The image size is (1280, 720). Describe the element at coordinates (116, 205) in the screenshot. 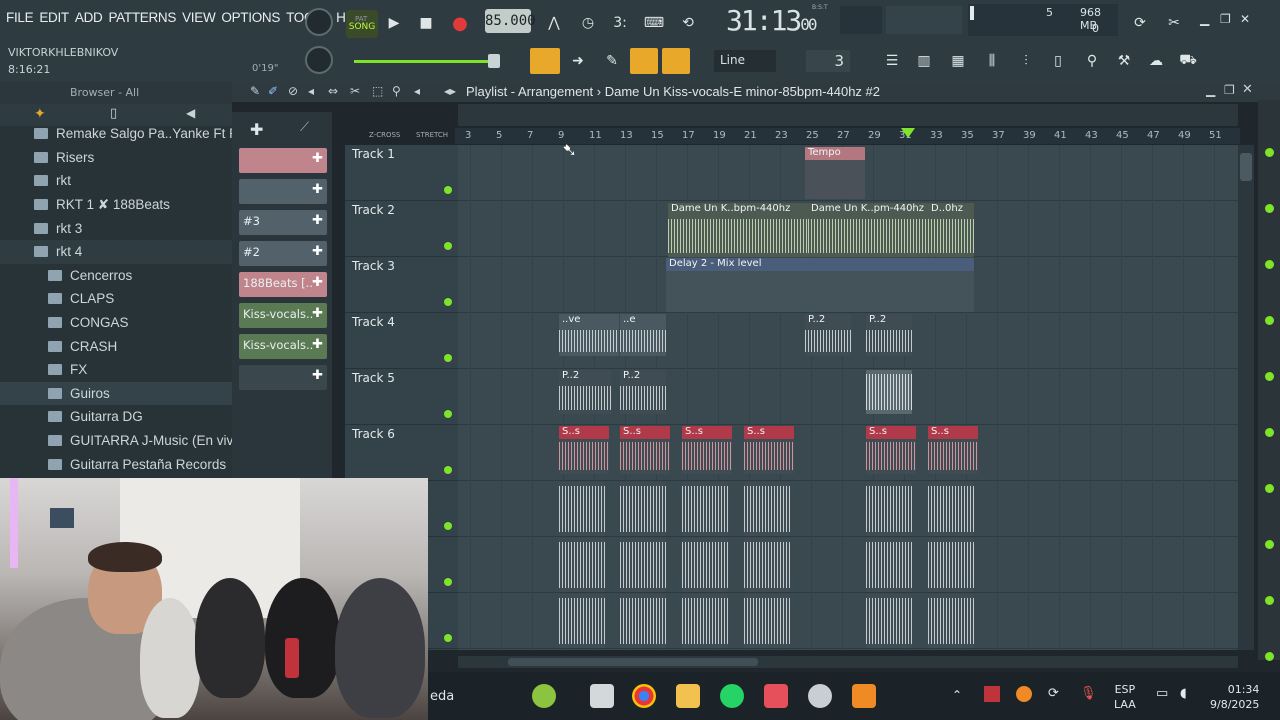

I see `browser-folder: RKT 1 ✘ 188Beats` at that location.